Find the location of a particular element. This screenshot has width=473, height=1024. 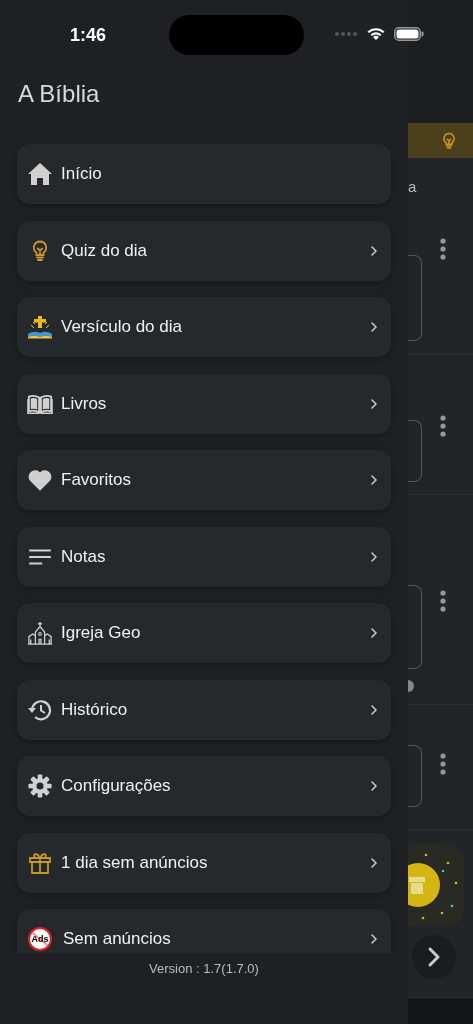

next-button is located at coordinates (434, 957).